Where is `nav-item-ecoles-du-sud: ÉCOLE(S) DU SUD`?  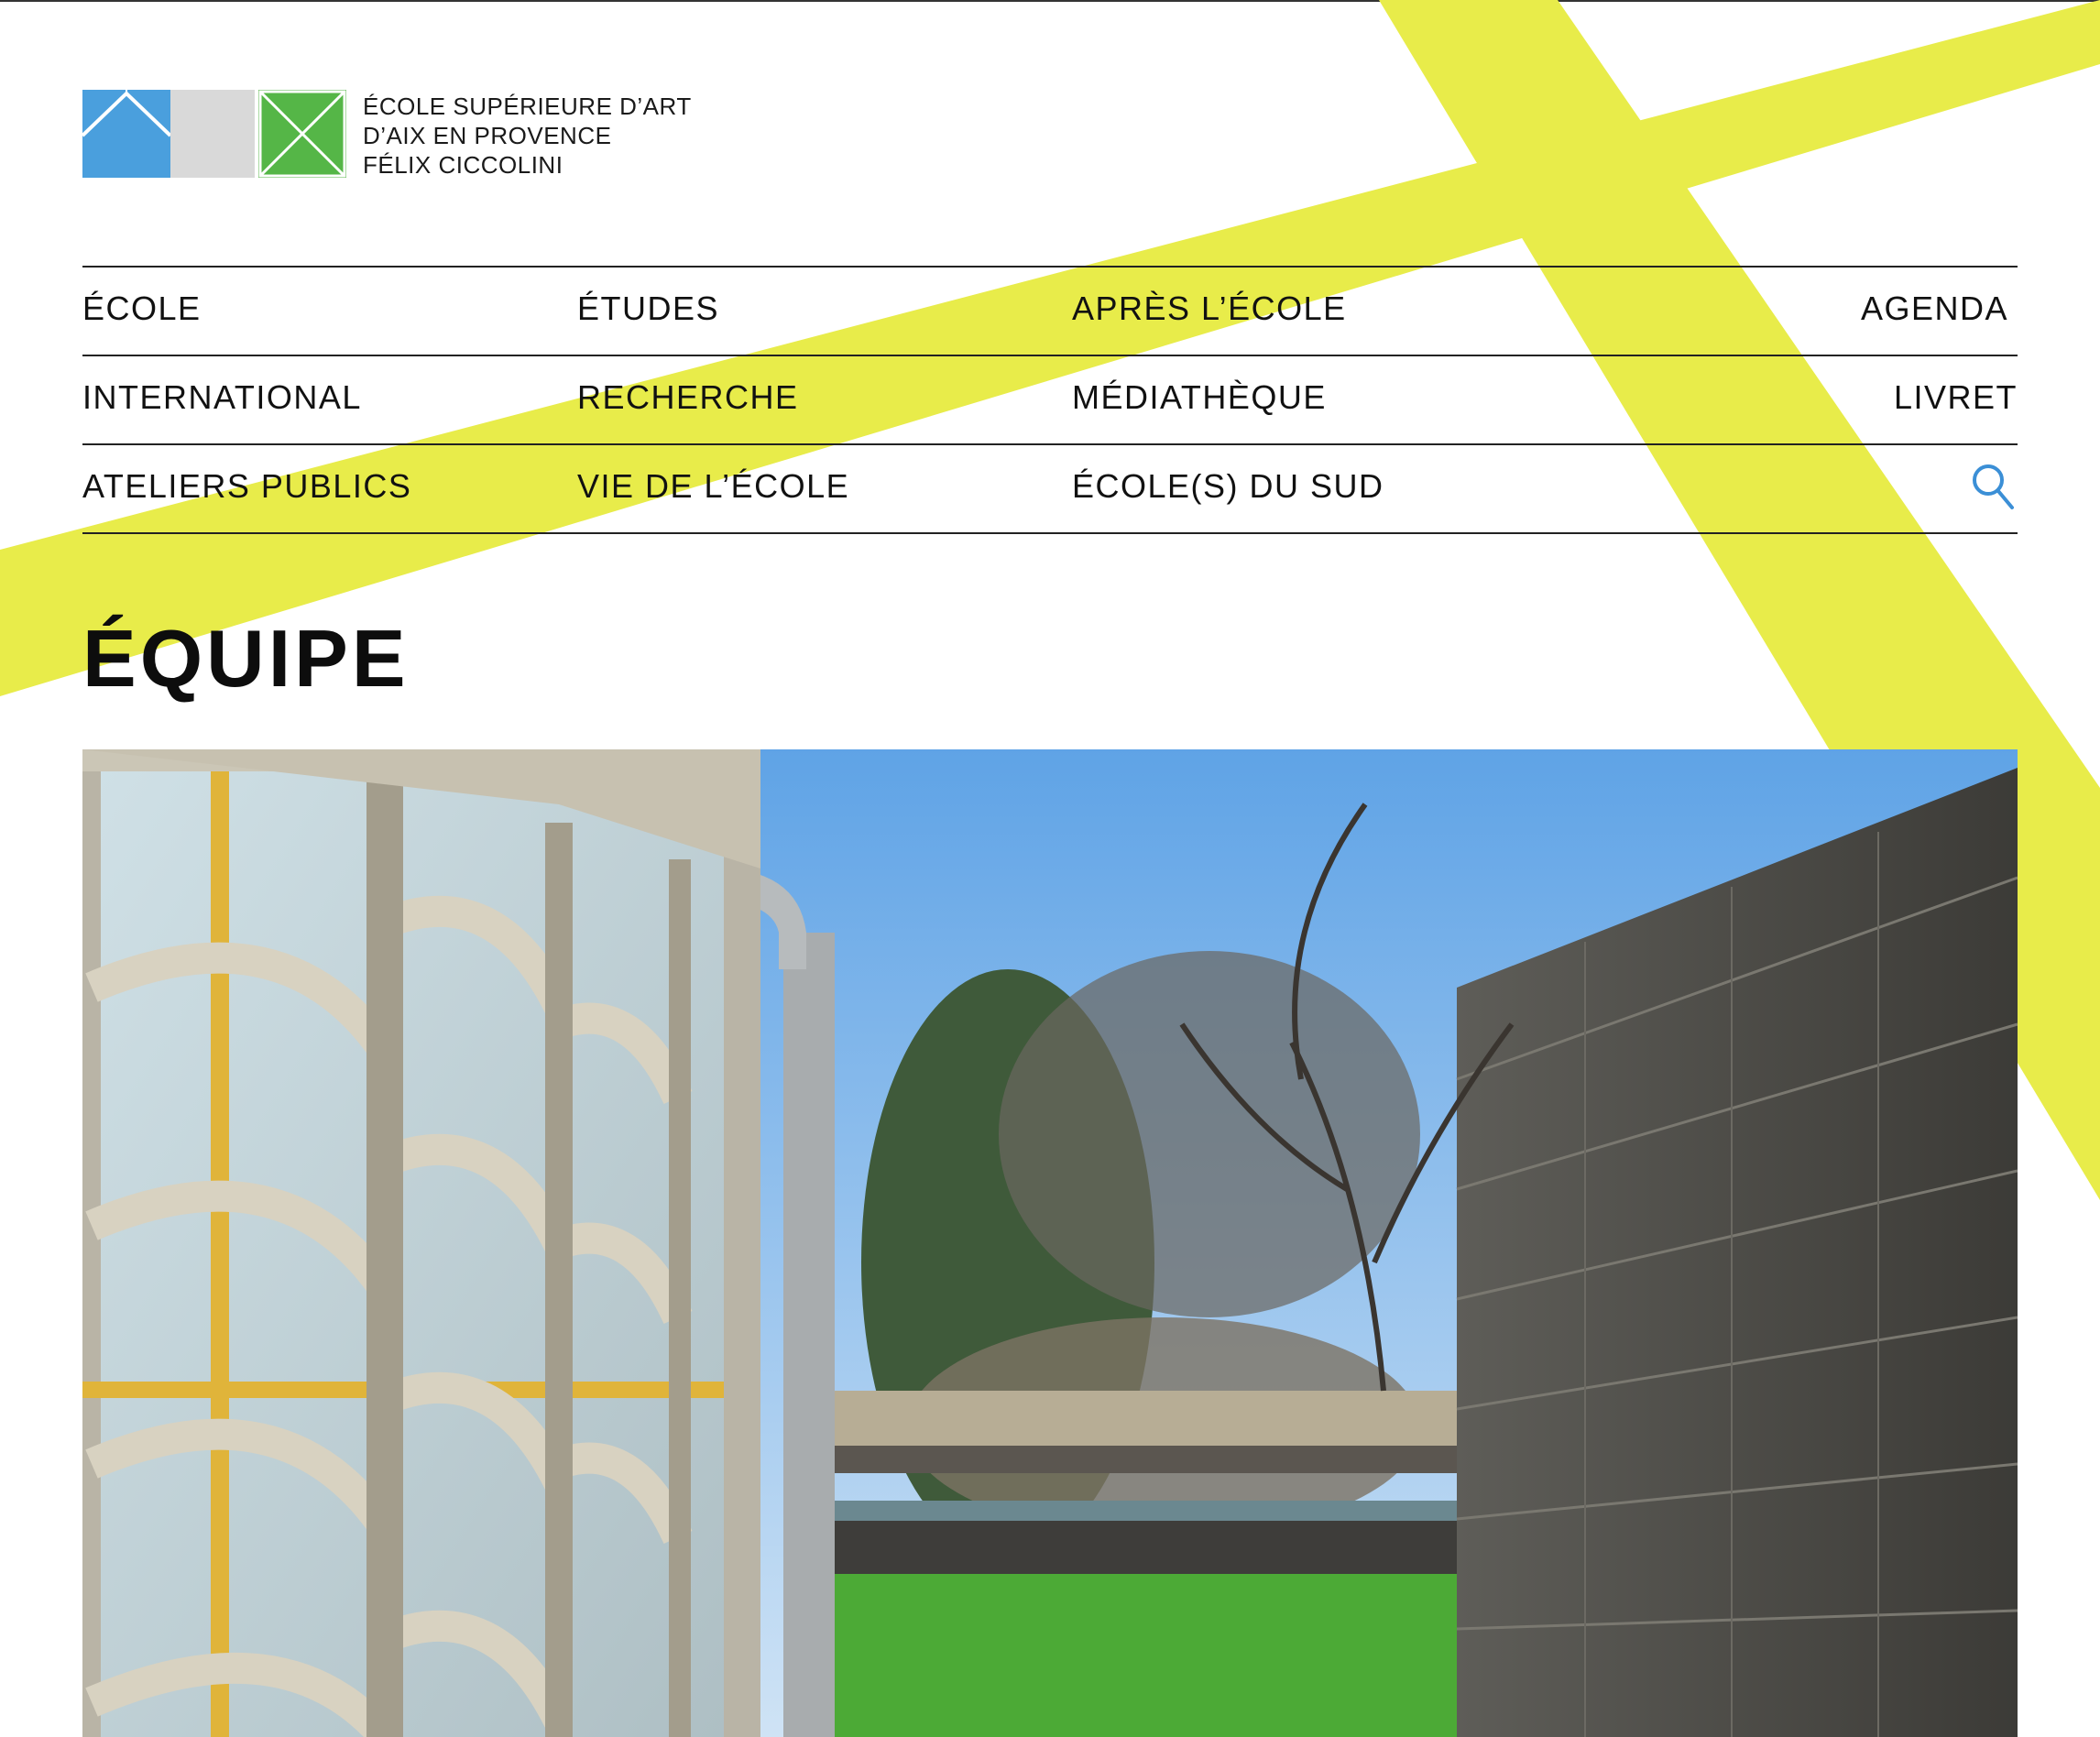
nav-item-ecoles-du-sud: ÉCOLE(S) DU SUD is located at coordinates (1228, 486).